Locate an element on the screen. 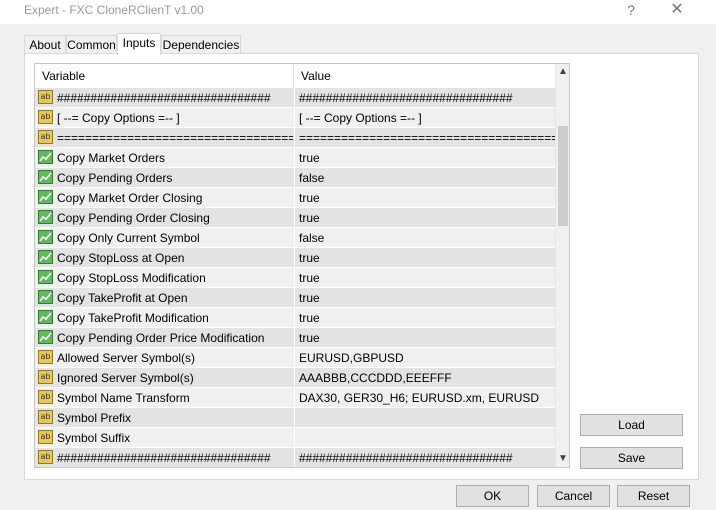 The width and height of the screenshot is (716, 510). tab-inputs: Inputs is located at coordinates (139, 44).